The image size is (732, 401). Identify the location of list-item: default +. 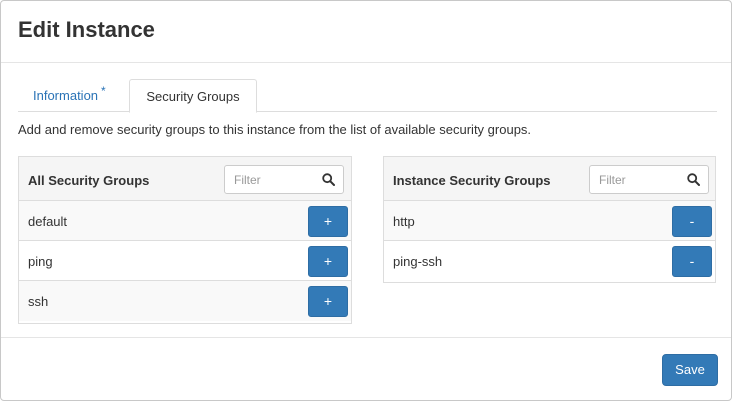
(185, 221).